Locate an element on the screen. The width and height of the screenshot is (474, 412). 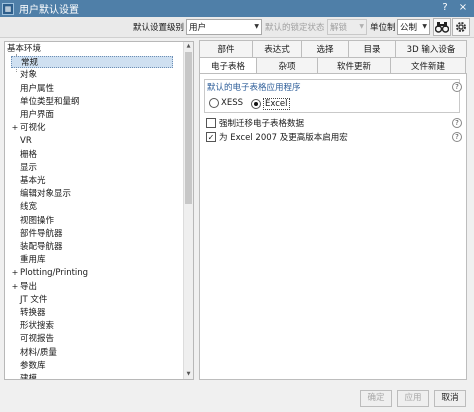
tree-item-label: 线宽 is located at coordinates (29, 207).